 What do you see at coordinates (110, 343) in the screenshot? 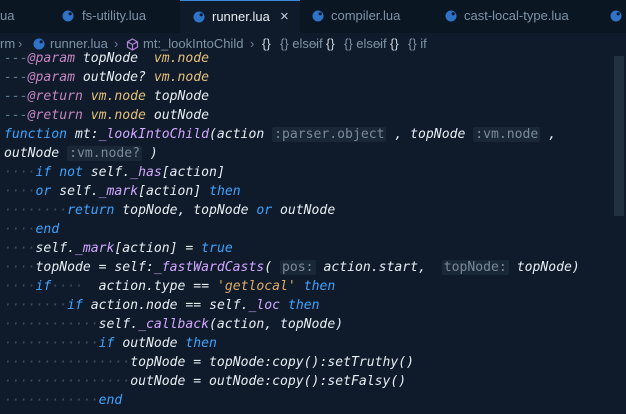
I see `code-line: ············if outNode then` at bounding box center [110, 343].